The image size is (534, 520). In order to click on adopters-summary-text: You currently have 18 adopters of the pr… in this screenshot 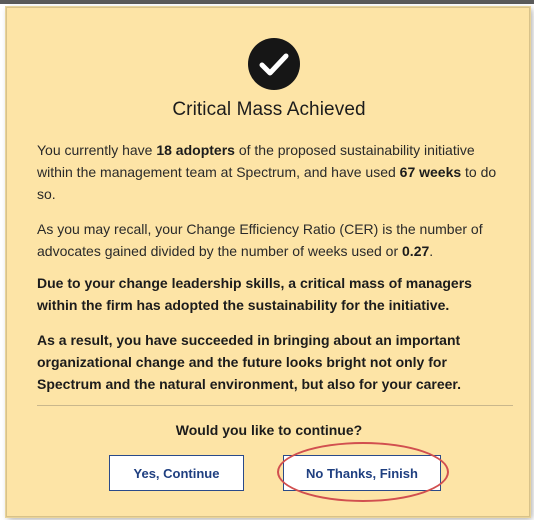, I will do `click(272, 172)`.